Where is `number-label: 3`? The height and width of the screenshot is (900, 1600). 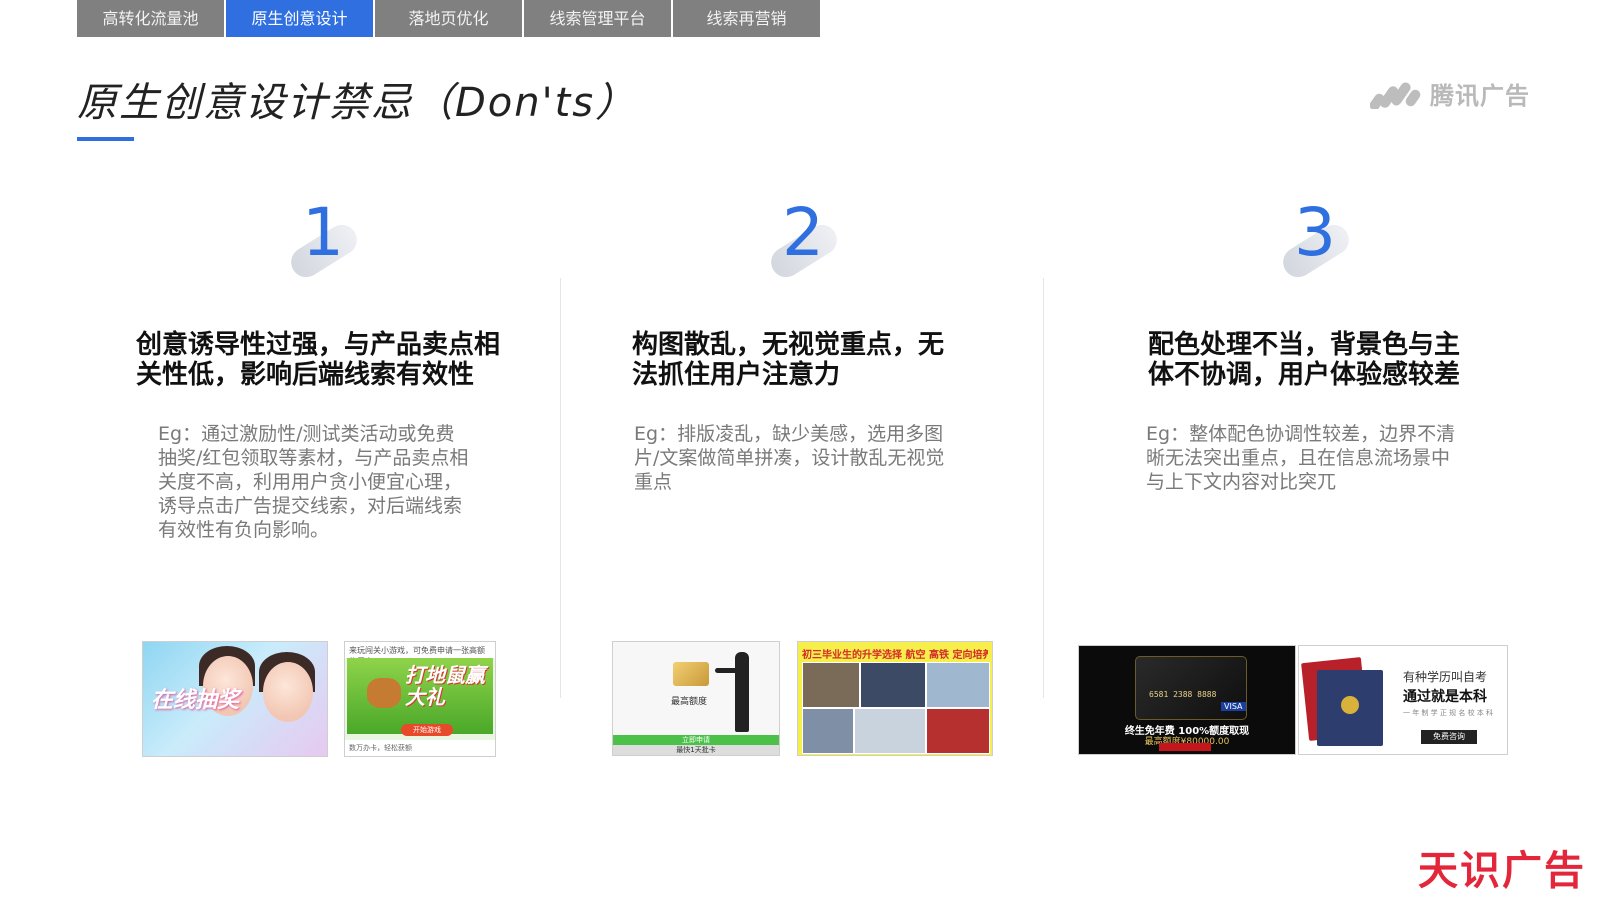 number-label: 3 is located at coordinates (1315, 232).